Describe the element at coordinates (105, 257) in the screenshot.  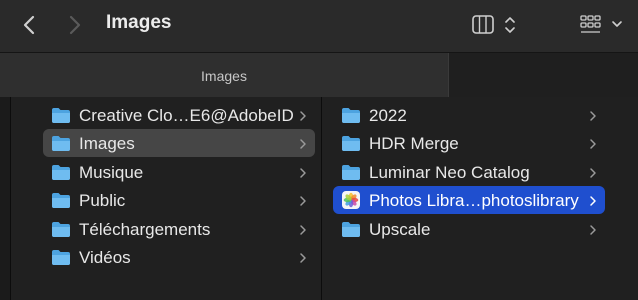
I see `item-label: Vidéos` at that location.